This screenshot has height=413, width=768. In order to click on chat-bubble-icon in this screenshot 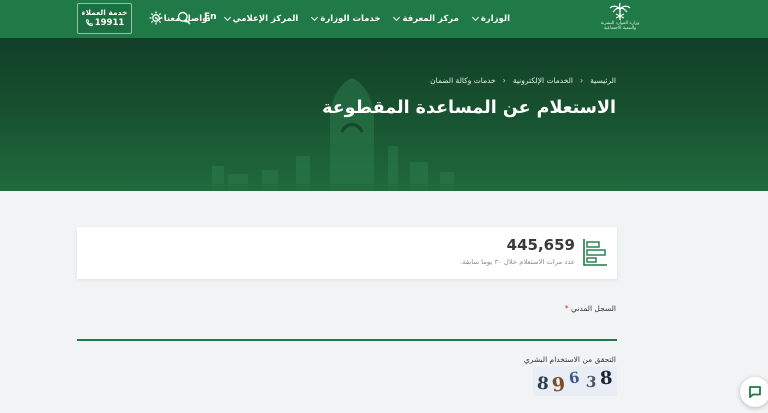, I will do `click(755, 392)`.